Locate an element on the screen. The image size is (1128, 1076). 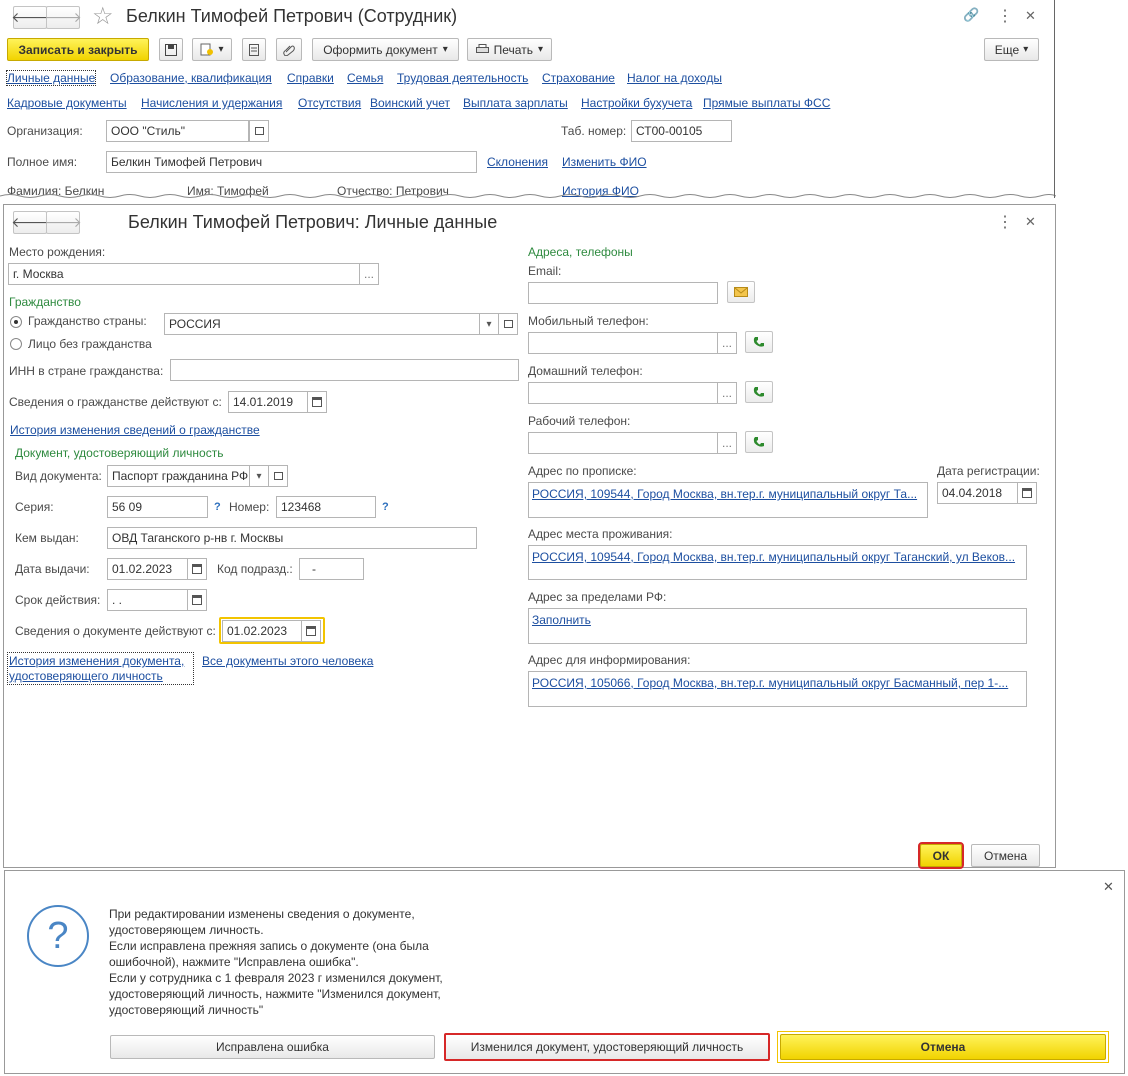
birthplace-field: г. Москва is located at coordinates (184, 274).